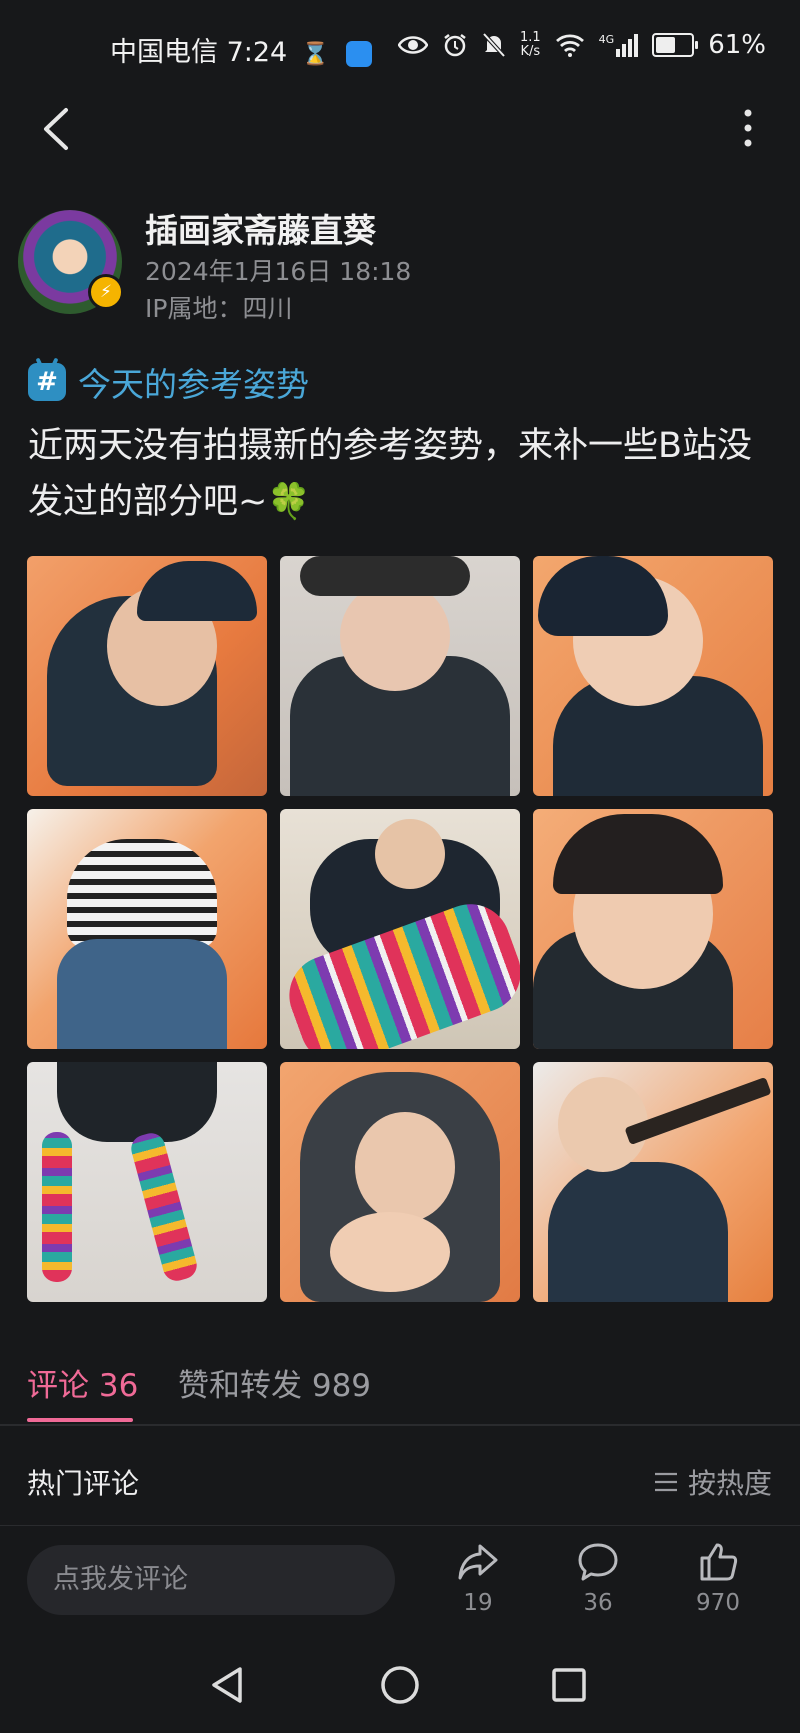 Image resolution: width=800 pixels, height=1733 pixels. I want to click on circle-home-icon, so click(400, 1685).